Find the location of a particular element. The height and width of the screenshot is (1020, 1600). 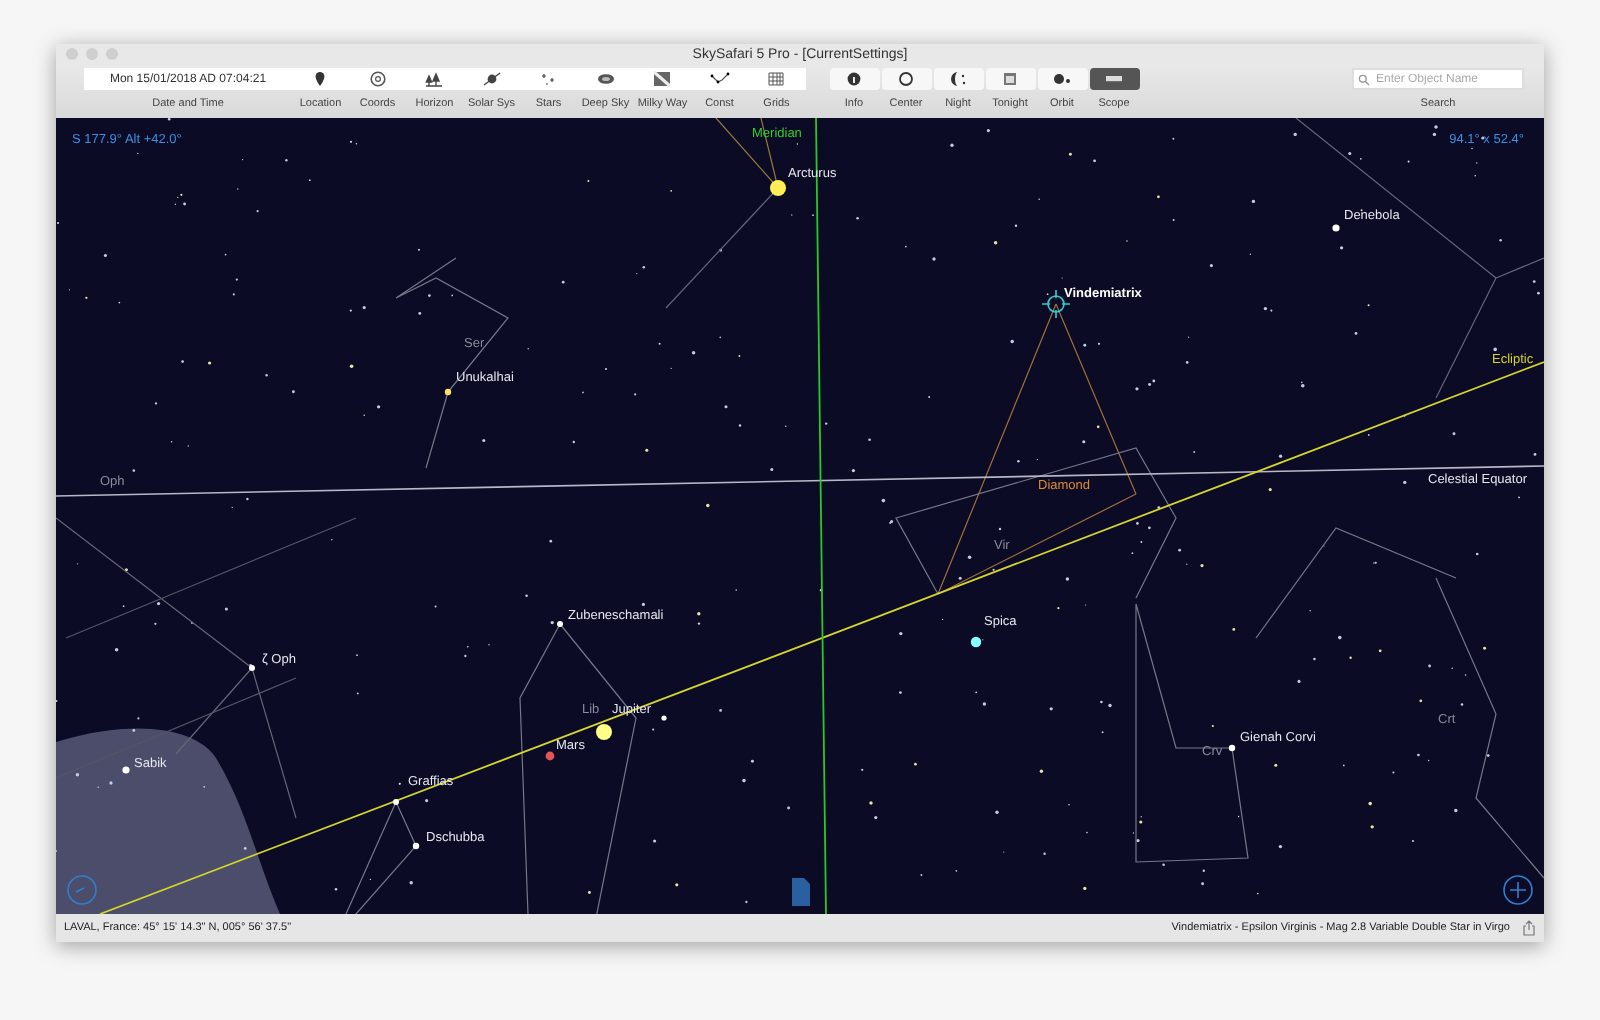

constellation-icon is located at coordinates (719, 79).